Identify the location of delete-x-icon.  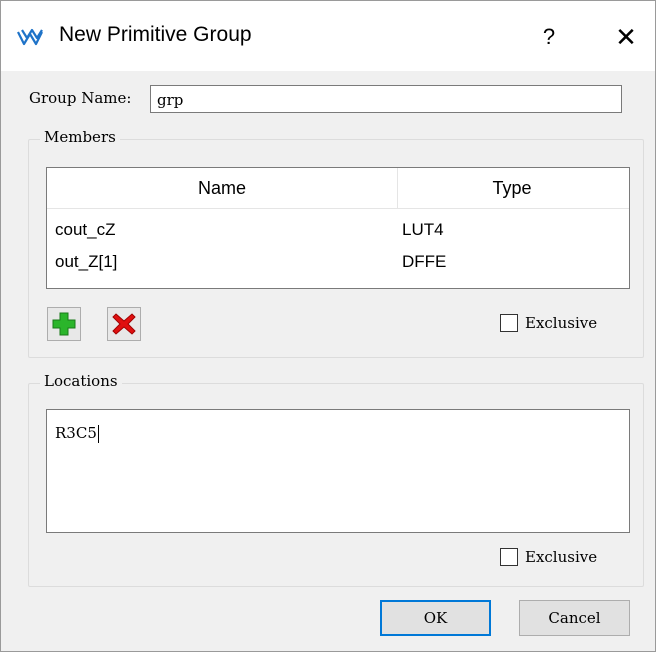
(124, 324).